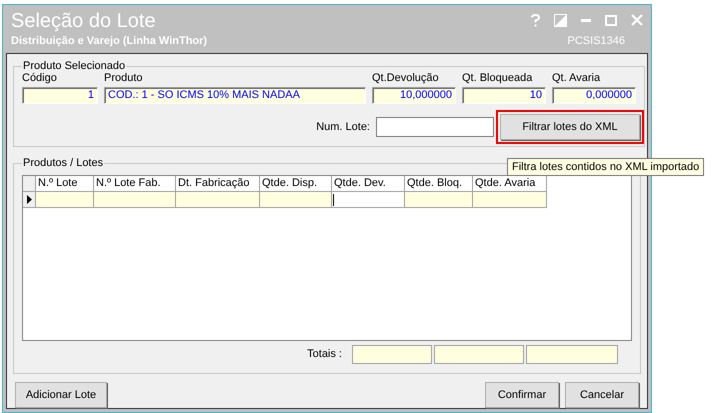 Image resolution: width=720 pixels, height=413 pixels. I want to click on readonly-field: 10, so click(504, 95).